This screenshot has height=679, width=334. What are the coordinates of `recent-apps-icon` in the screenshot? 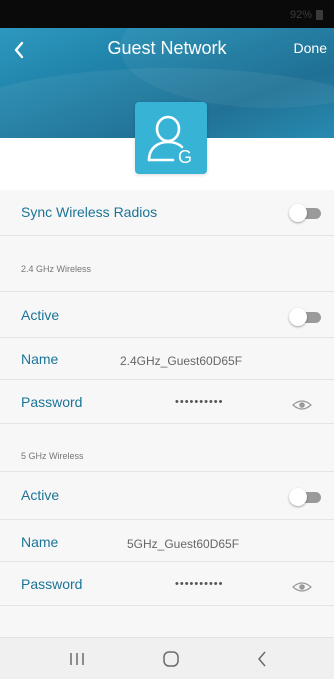 It's located at (77, 659).